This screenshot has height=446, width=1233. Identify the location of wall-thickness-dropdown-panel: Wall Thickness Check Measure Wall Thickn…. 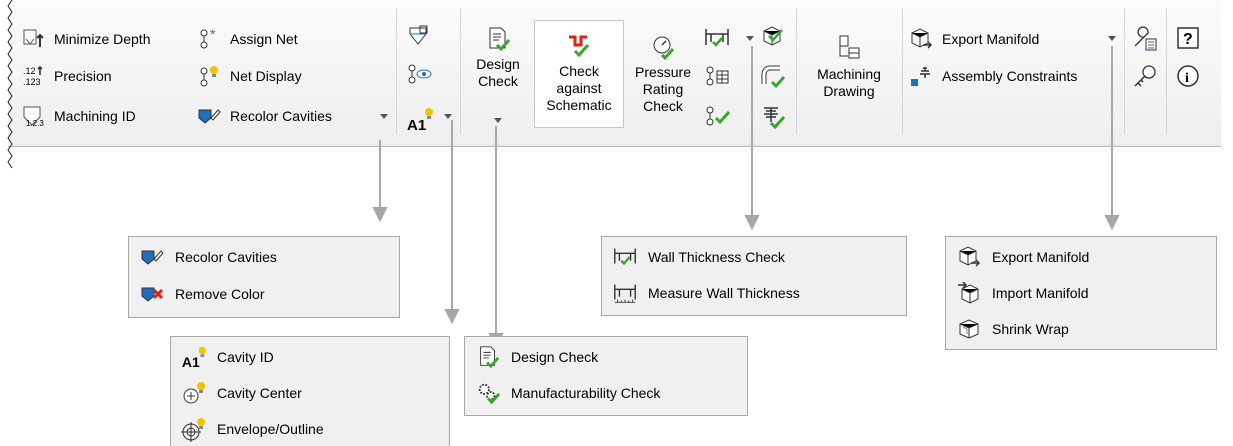
(754, 276).